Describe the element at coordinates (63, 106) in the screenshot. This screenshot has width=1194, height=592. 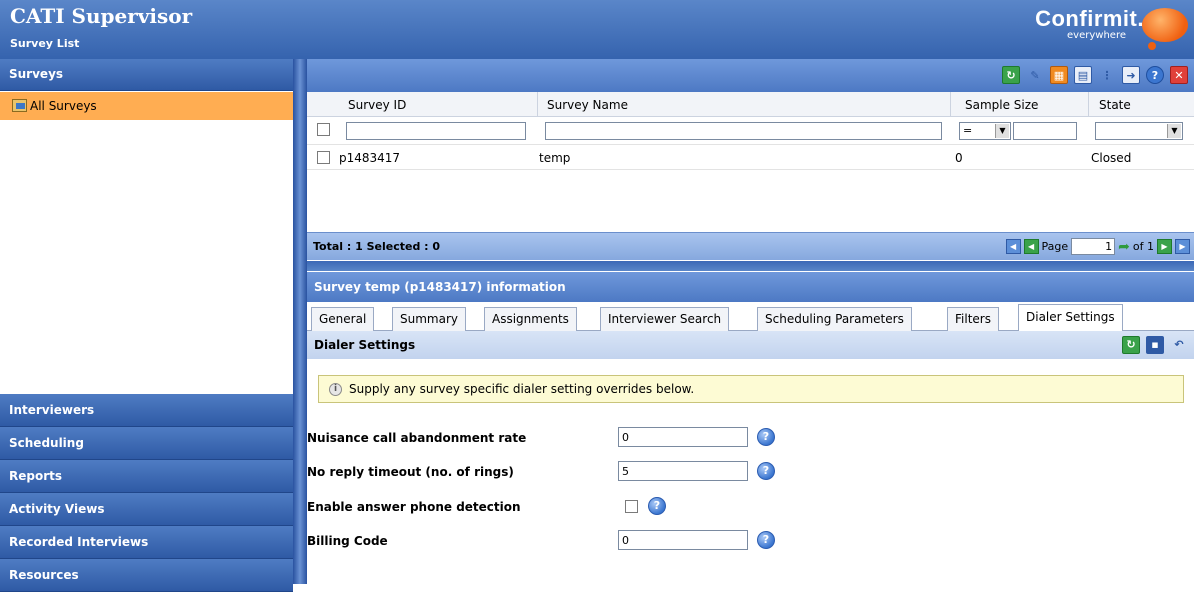
I see `sidebar-item-label: All Surveys` at that location.